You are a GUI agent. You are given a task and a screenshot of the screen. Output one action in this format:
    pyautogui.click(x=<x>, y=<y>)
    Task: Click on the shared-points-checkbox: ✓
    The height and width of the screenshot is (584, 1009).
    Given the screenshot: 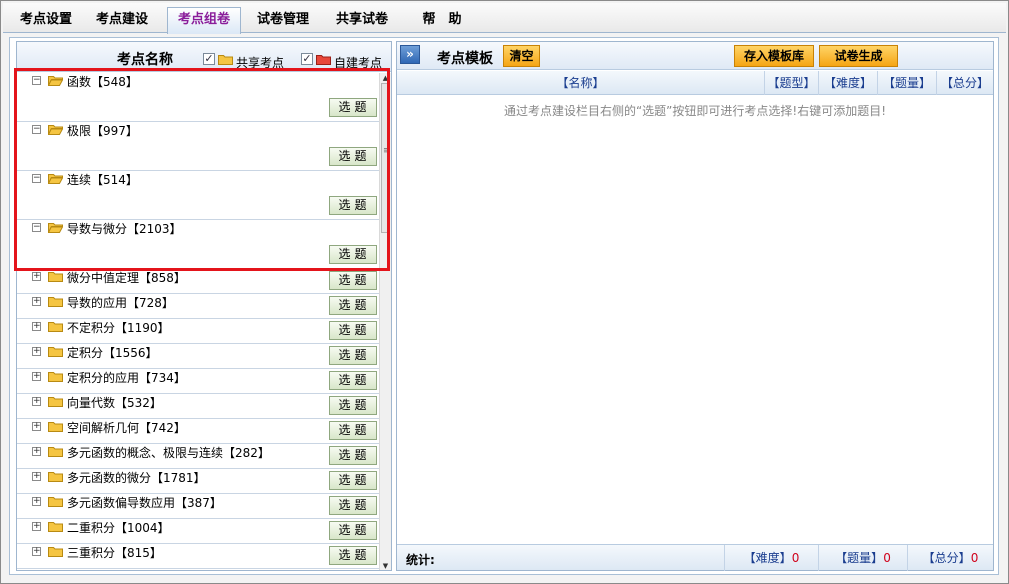 What is the action you would take?
    pyautogui.click(x=209, y=59)
    